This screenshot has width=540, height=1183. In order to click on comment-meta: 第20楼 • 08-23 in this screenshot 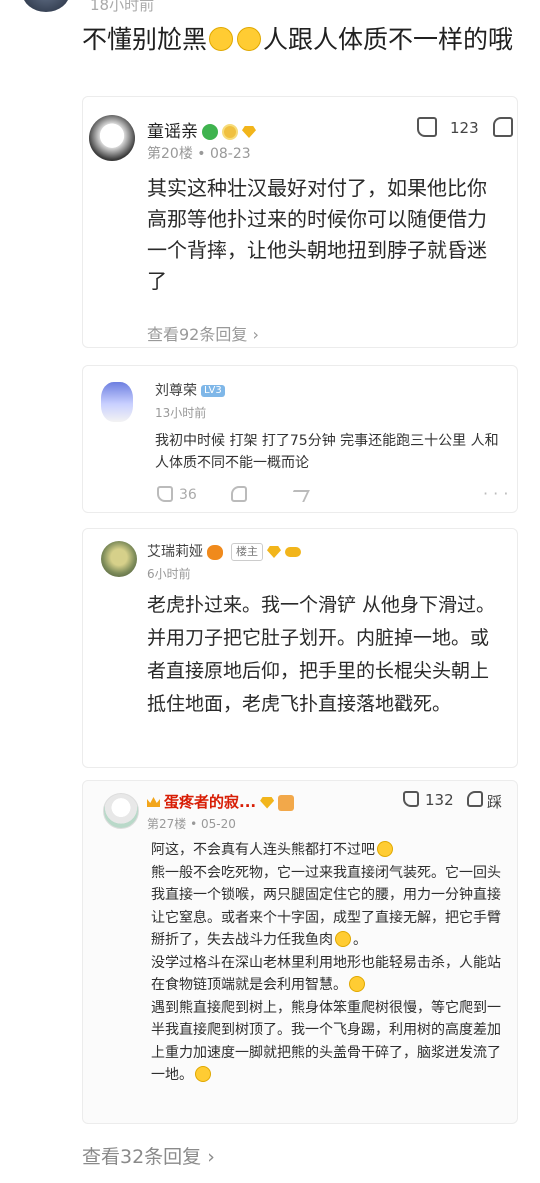, I will do `click(199, 154)`.